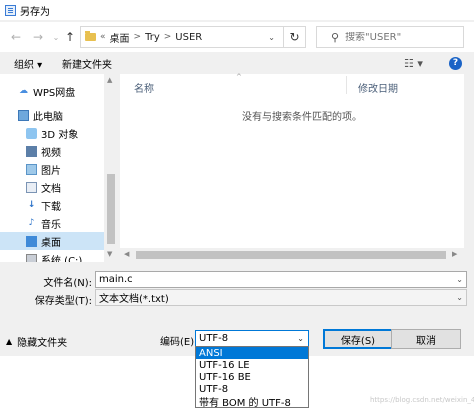 The image size is (474, 410). What do you see at coordinates (23, 91) in the screenshot?
I see `cloud-icon: ☁` at bounding box center [23, 91].